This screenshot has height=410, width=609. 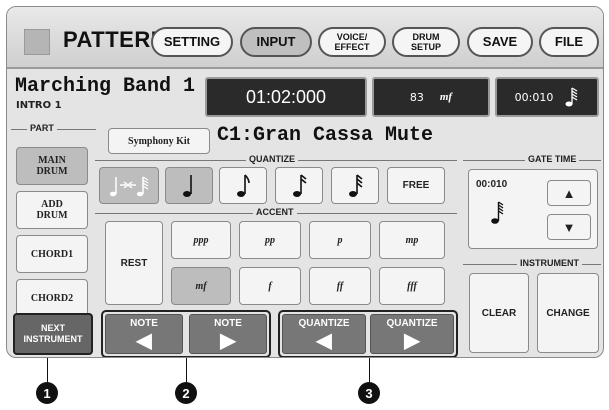 What do you see at coordinates (144, 323) in the screenshot?
I see `note-left-label: NOTE` at bounding box center [144, 323].